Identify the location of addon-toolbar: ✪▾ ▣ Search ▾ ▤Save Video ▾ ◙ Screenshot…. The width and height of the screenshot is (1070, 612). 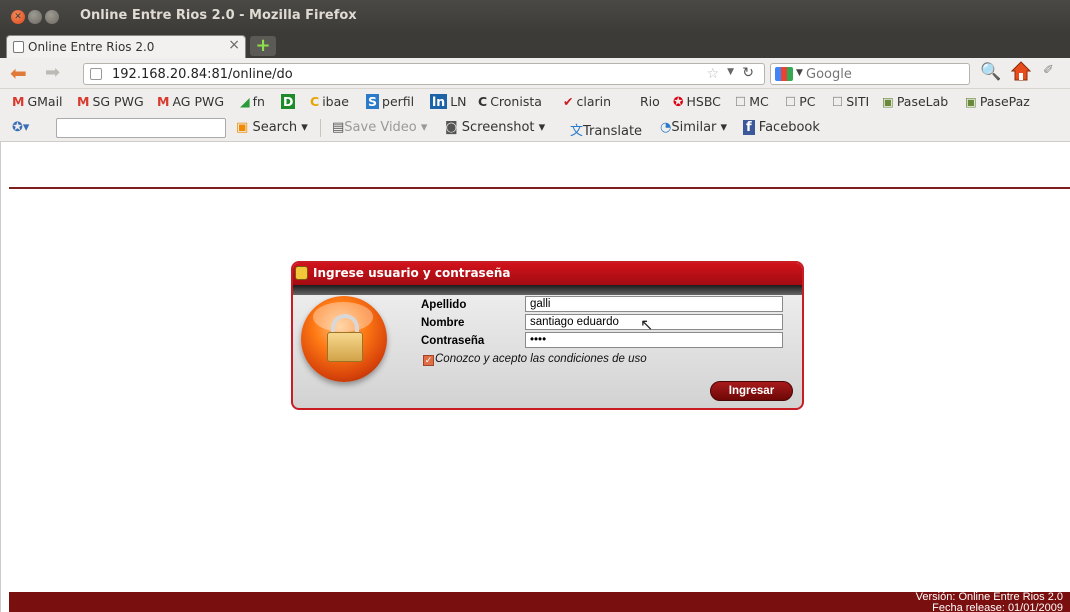
(535, 128).